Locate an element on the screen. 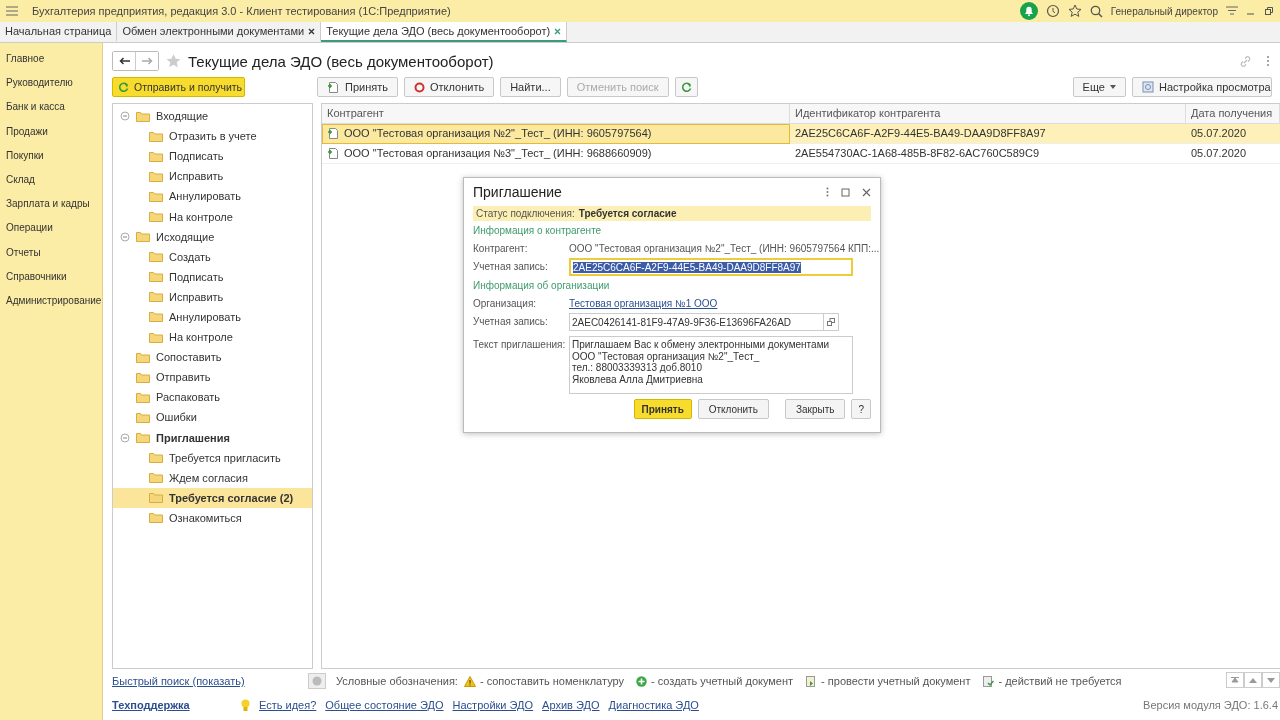 Image resolution: width=1280 pixels, height=720 pixels. toolbar-button: Настройка просмотра is located at coordinates (1202, 87).